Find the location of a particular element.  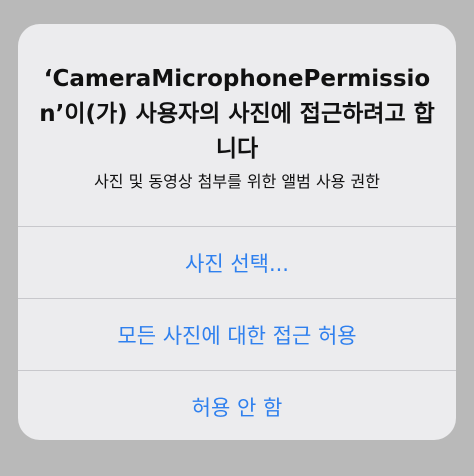

dont-allow-button: 허용 안 함 is located at coordinates (237, 405).